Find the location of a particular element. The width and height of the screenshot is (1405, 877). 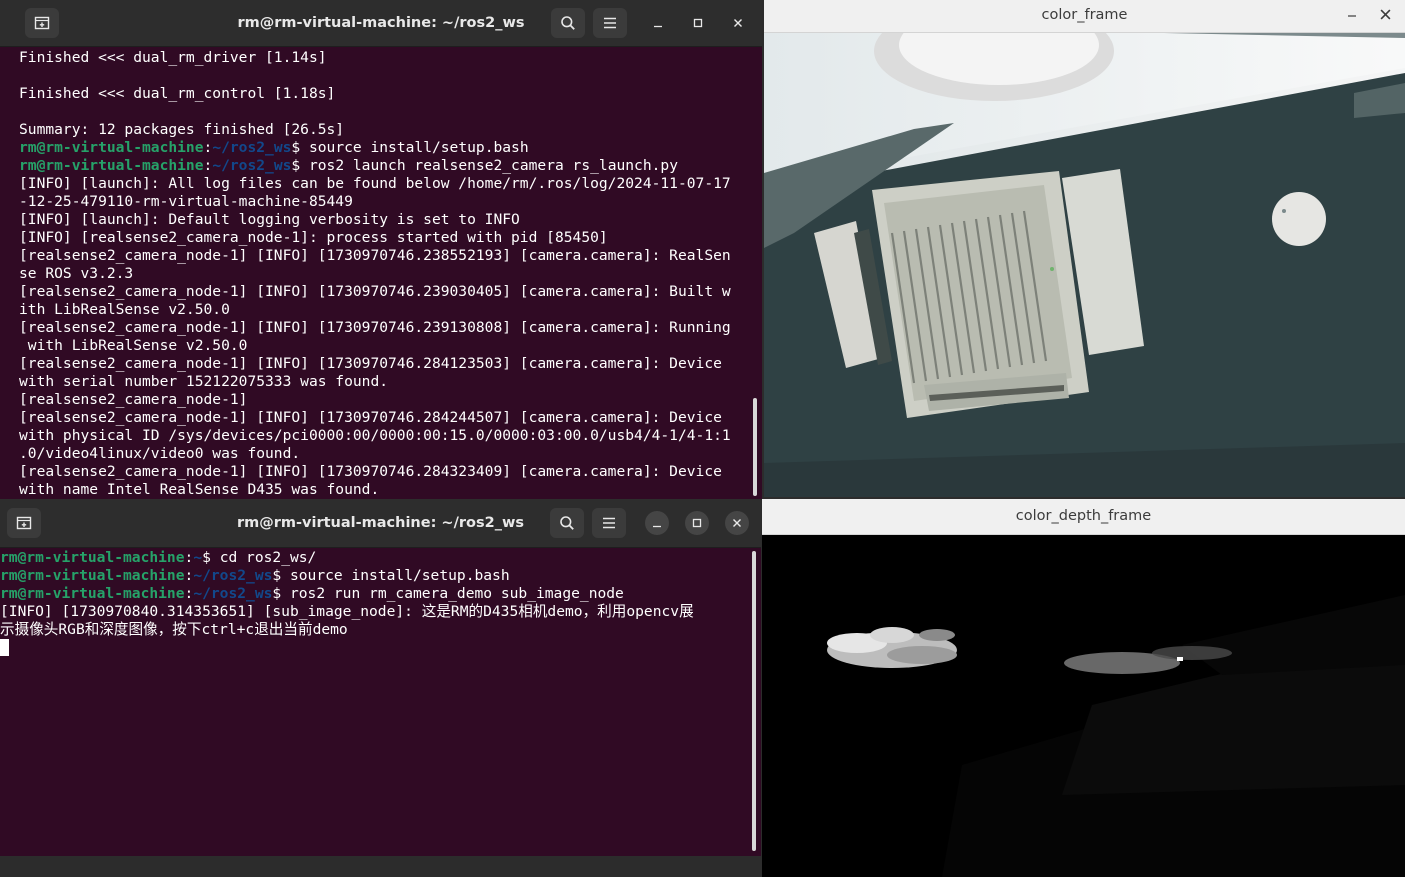

terminal-1-scrollbar is located at coordinates (755, 447).